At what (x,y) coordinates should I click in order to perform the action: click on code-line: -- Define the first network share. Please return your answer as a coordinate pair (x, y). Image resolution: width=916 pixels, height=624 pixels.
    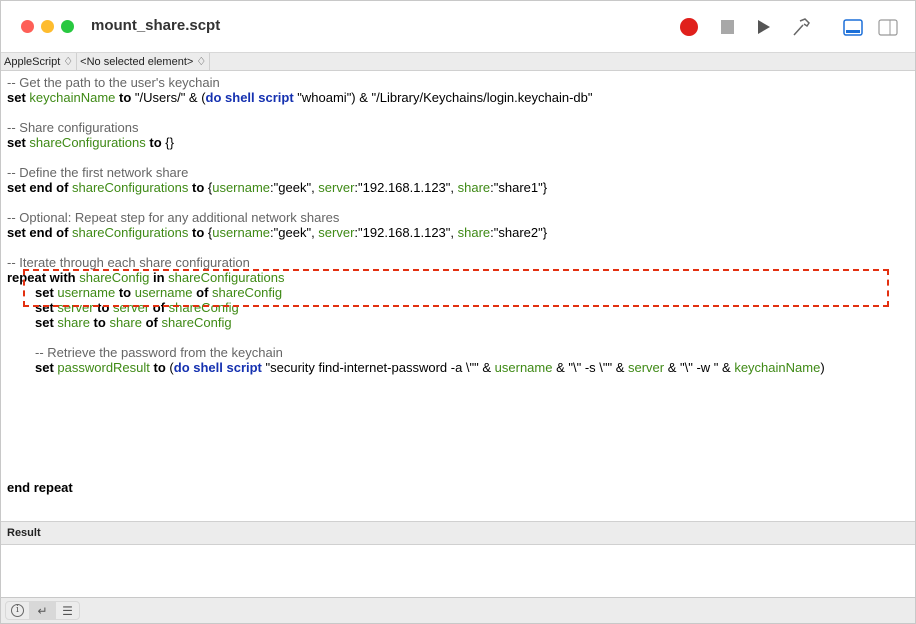
    Looking at the image, I should click on (457, 172).